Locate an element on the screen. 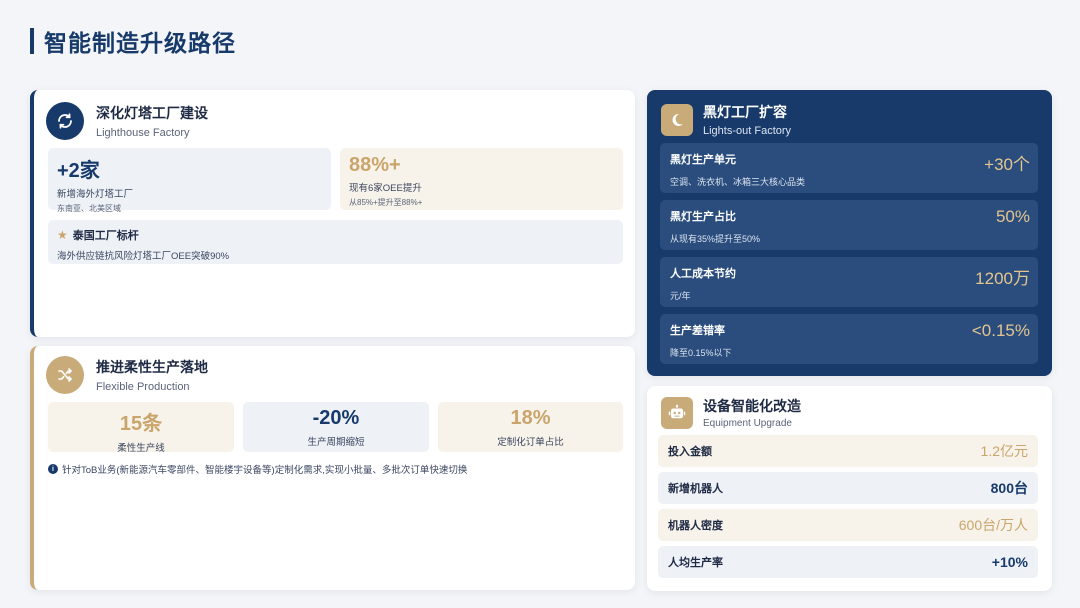  equipment-header: 设备智能化改造 Equipment Upgrade is located at coordinates (731, 412).